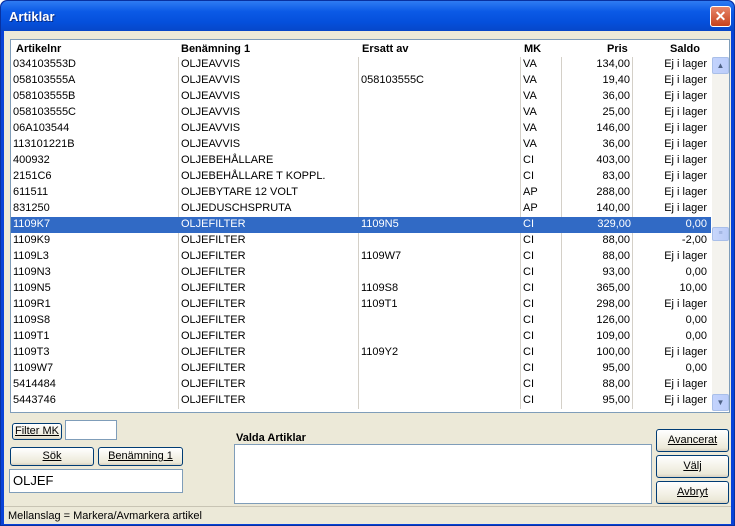 The image size is (735, 526). Describe the element at coordinates (440, 305) in the screenshot. I see `cell-ersatt: 1109T1` at that location.